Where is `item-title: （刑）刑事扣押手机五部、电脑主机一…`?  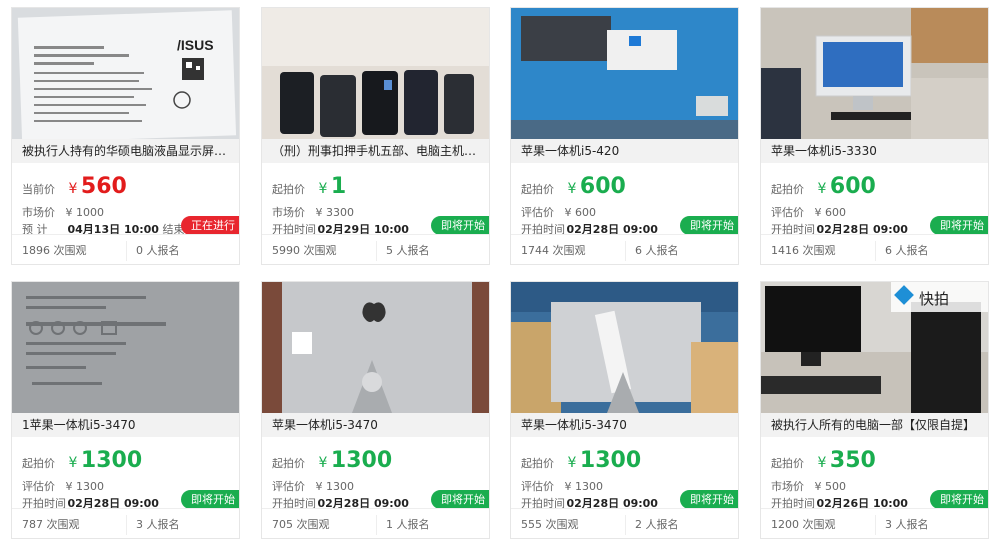 item-title: （刑）刑事扣押手机五部、电脑主机一… is located at coordinates (375, 151).